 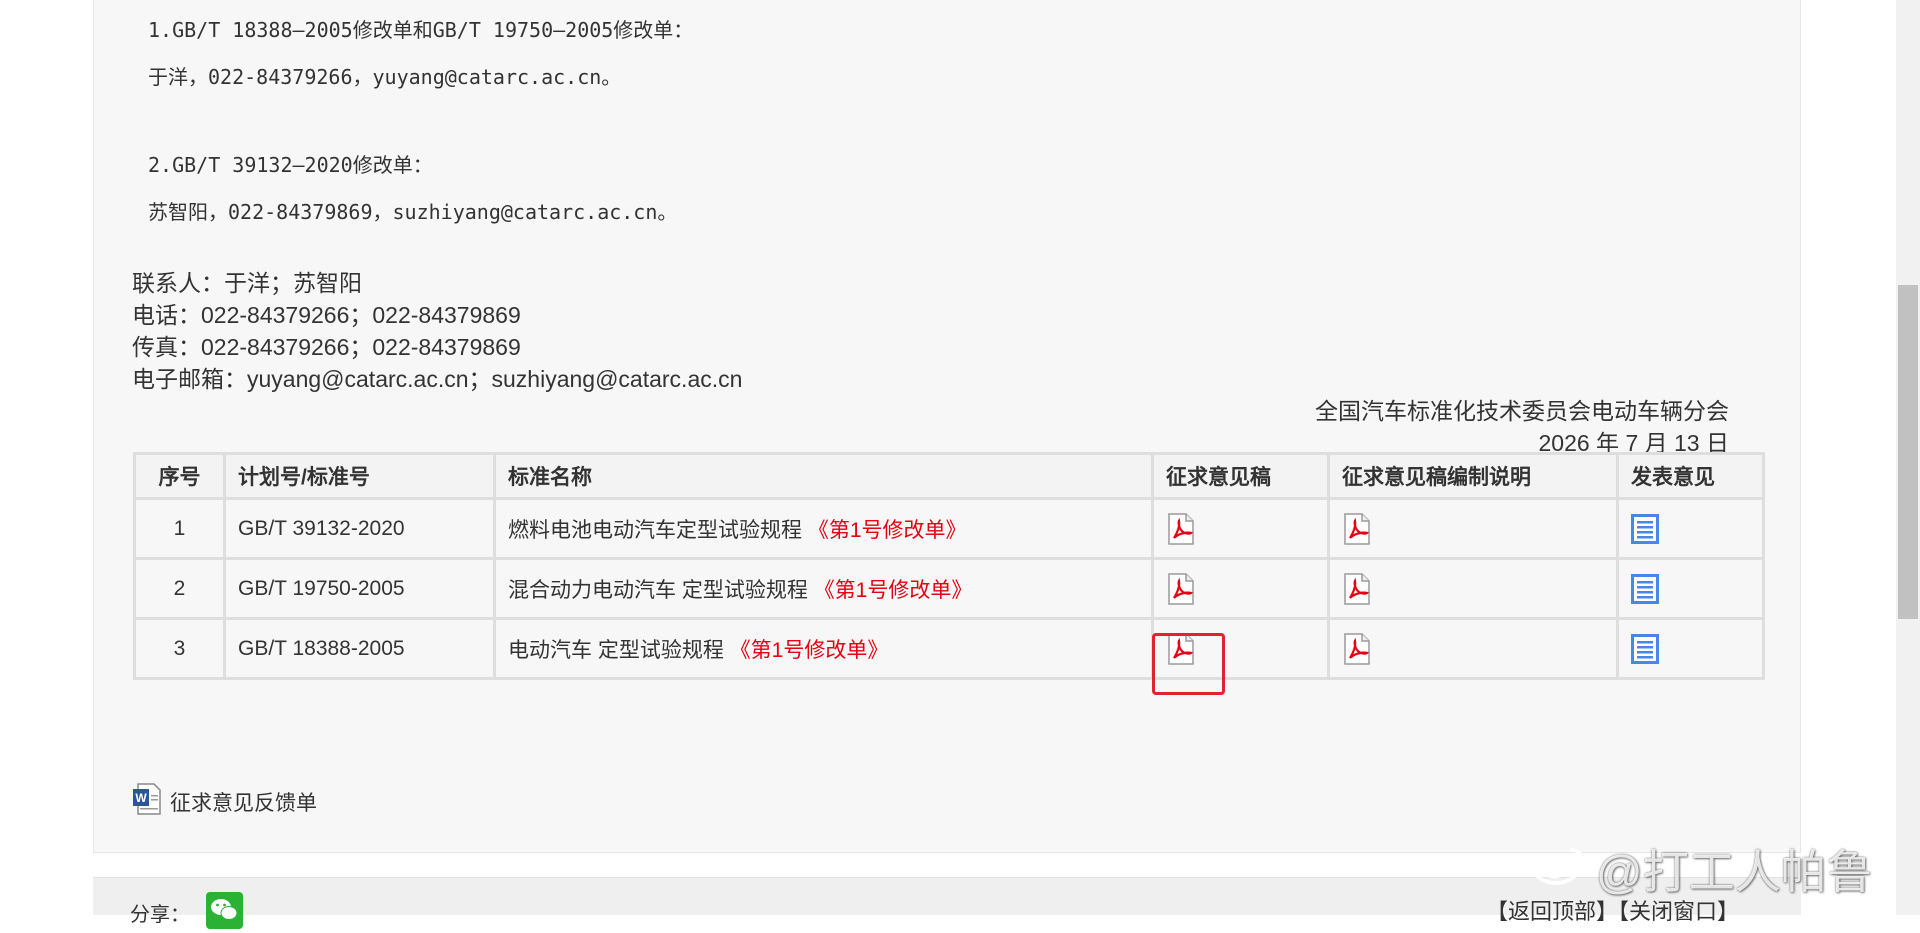 What do you see at coordinates (359, 588) in the screenshot?
I see `row-standard-number: GB/T 19750-2005` at bounding box center [359, 588].